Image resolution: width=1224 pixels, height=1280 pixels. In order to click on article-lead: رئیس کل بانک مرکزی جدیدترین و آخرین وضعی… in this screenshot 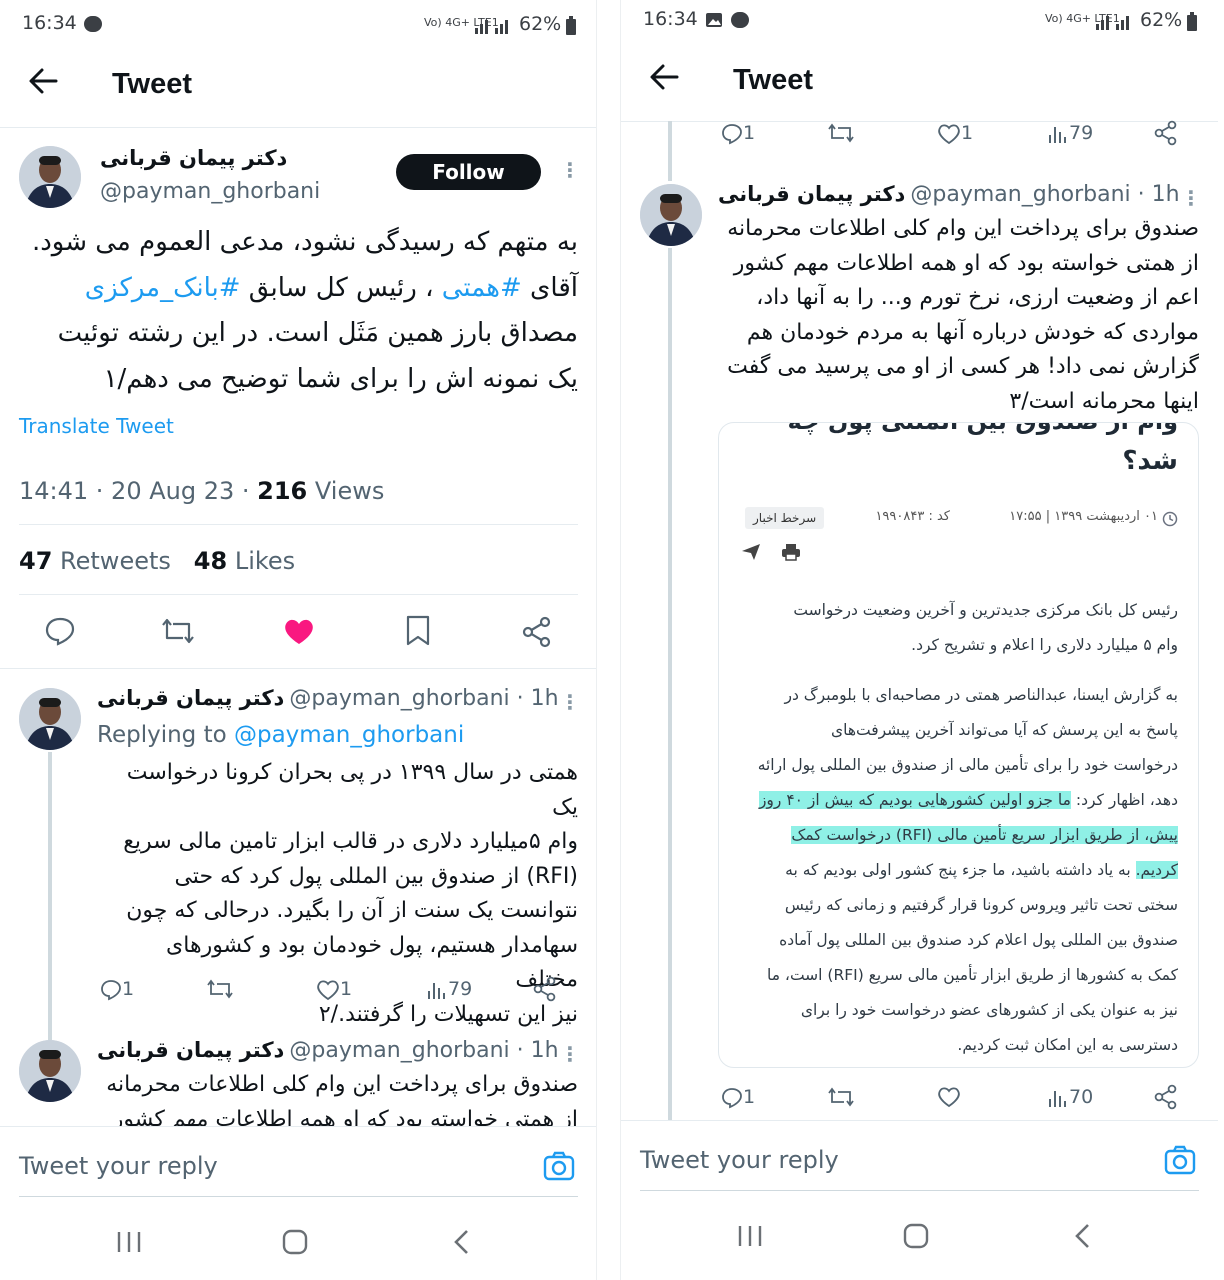, I will do `click(985, 627)`.